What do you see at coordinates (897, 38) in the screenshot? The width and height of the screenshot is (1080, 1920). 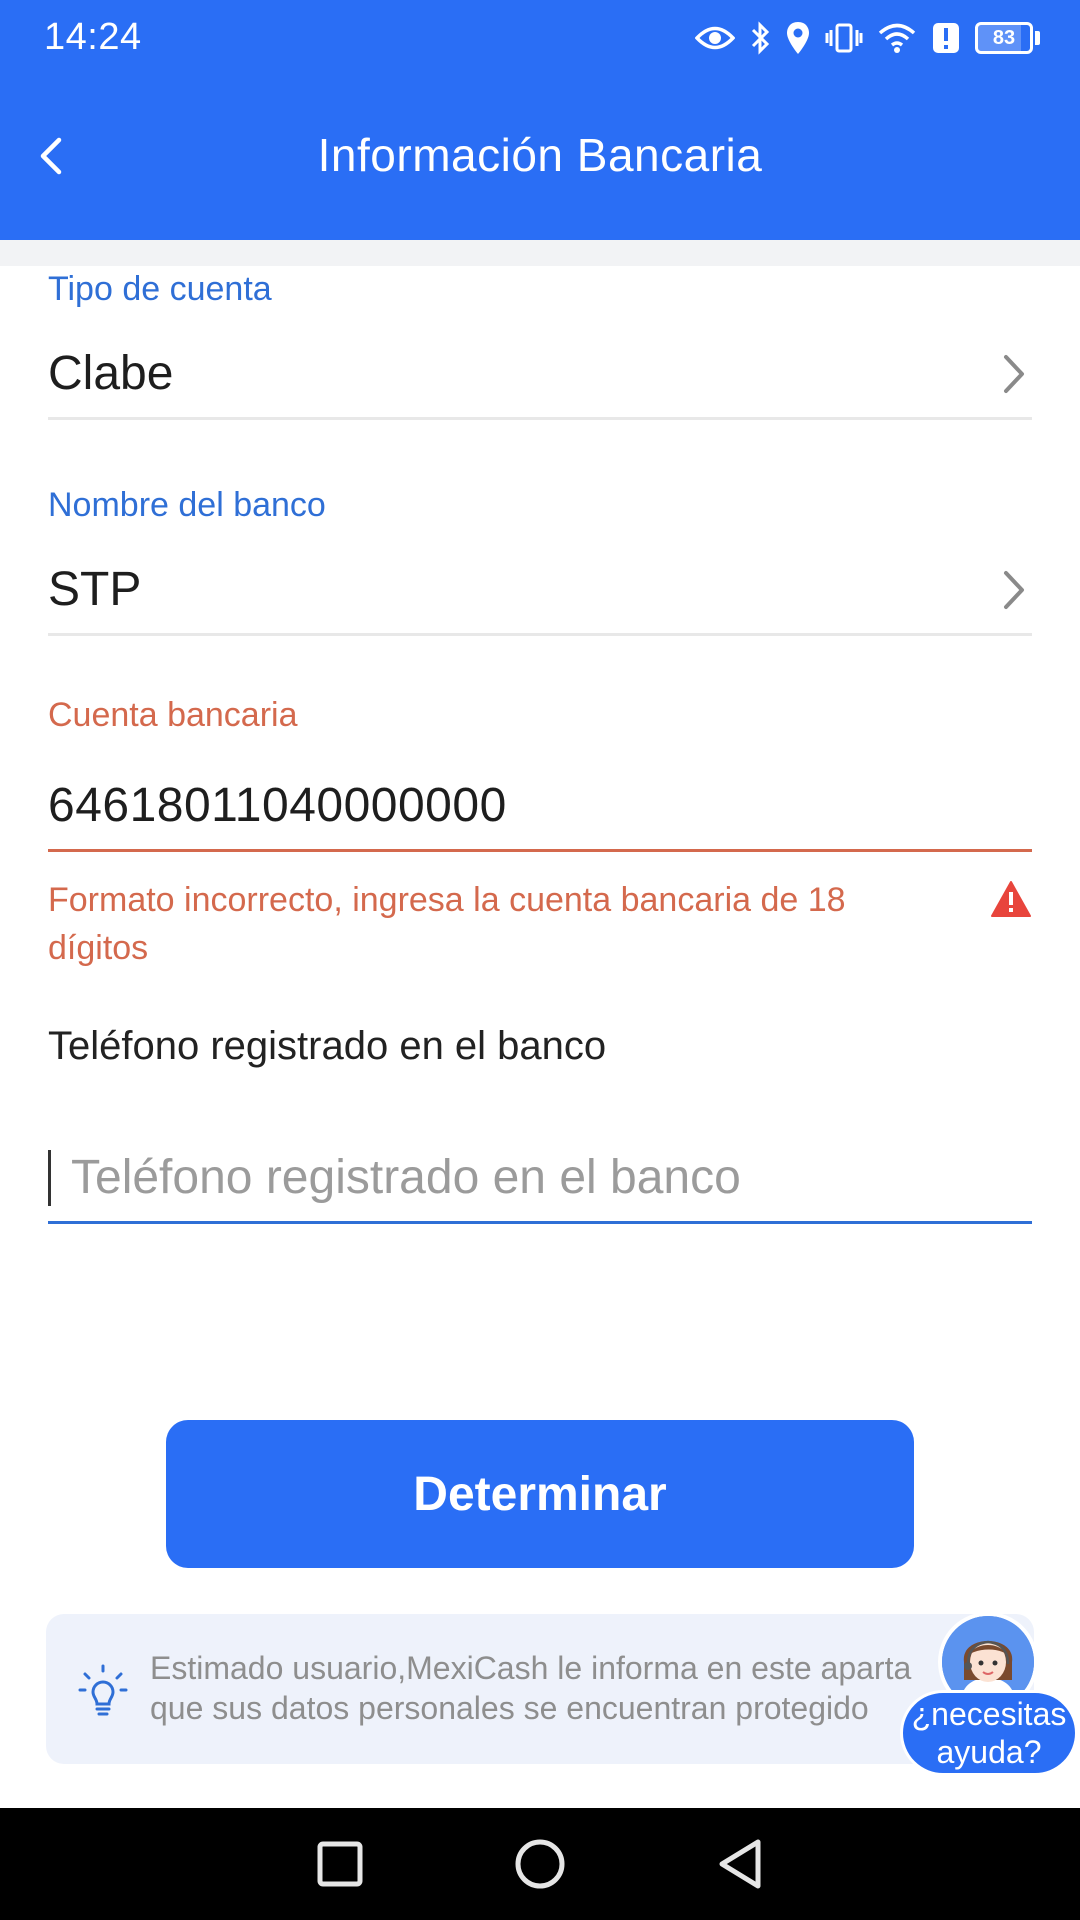 I see `wifi-icon` at bounding box center [897, 38].